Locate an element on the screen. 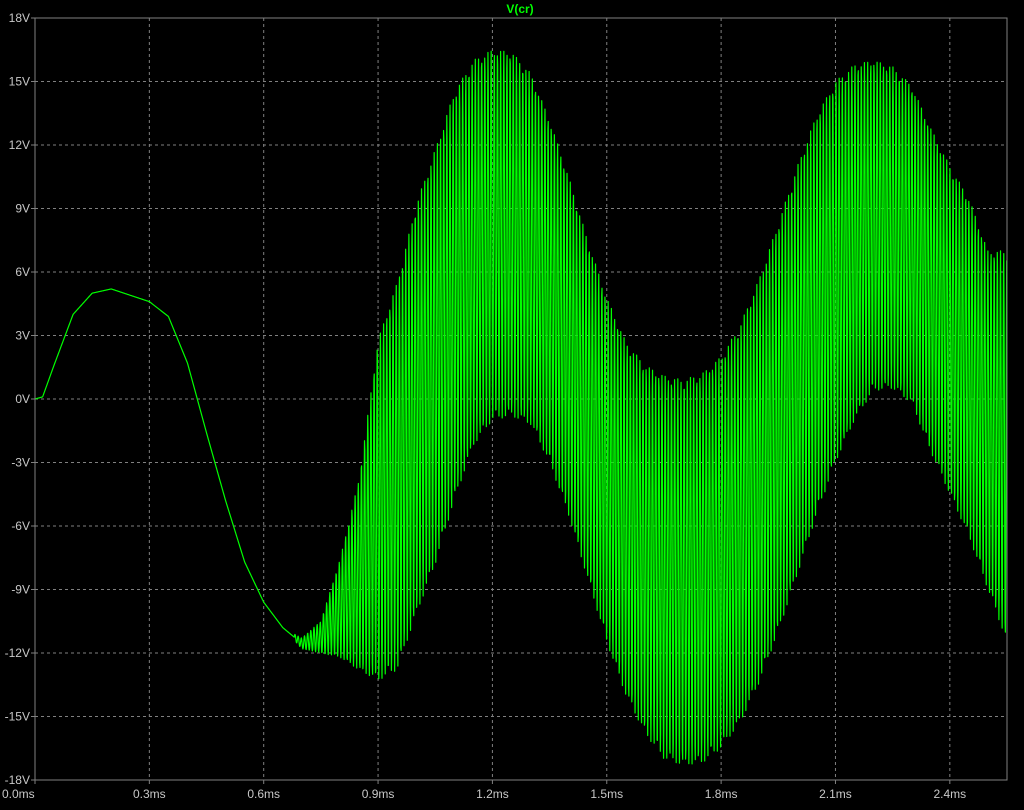 This screenshot has height=810, width=1024. x-tick-label: 1.8ms is located at coordinates (721, 794).